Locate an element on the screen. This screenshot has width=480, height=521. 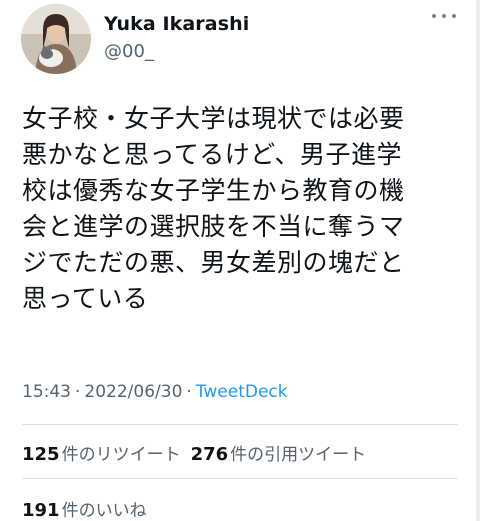
avatar-image is located at coordinates (56, 39).